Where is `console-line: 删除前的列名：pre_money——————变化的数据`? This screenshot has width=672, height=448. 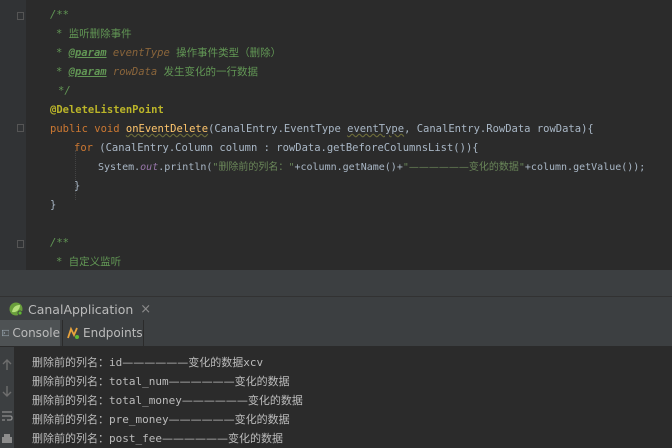 console-line: 删除前的列名：pre_money——————变化的数据 is located at coordinates (161, 419).